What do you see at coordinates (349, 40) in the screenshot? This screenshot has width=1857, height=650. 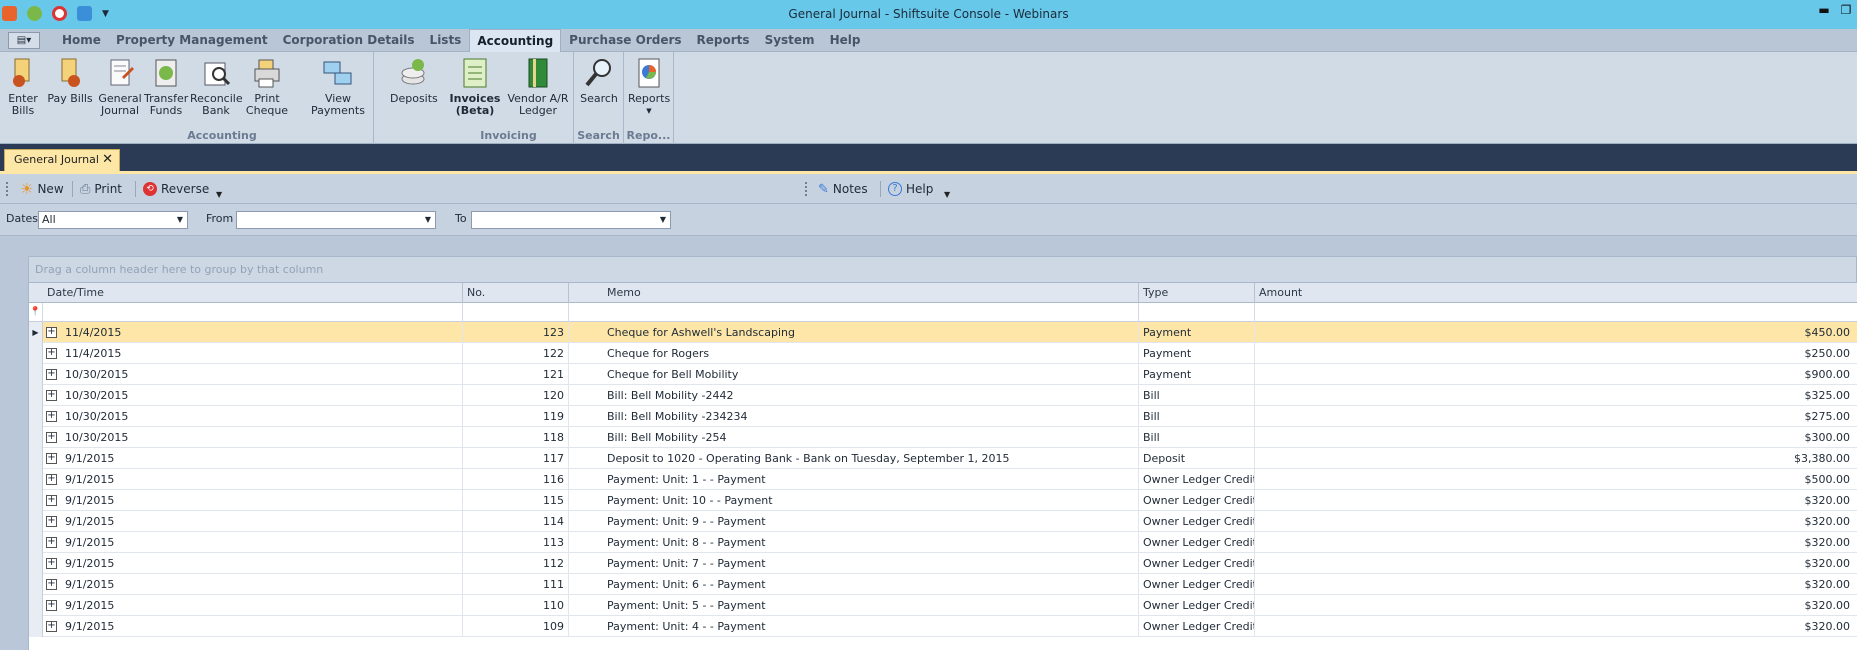 I see `tab-corporation-details: Corporation Details` at bounding box center [349, 40].